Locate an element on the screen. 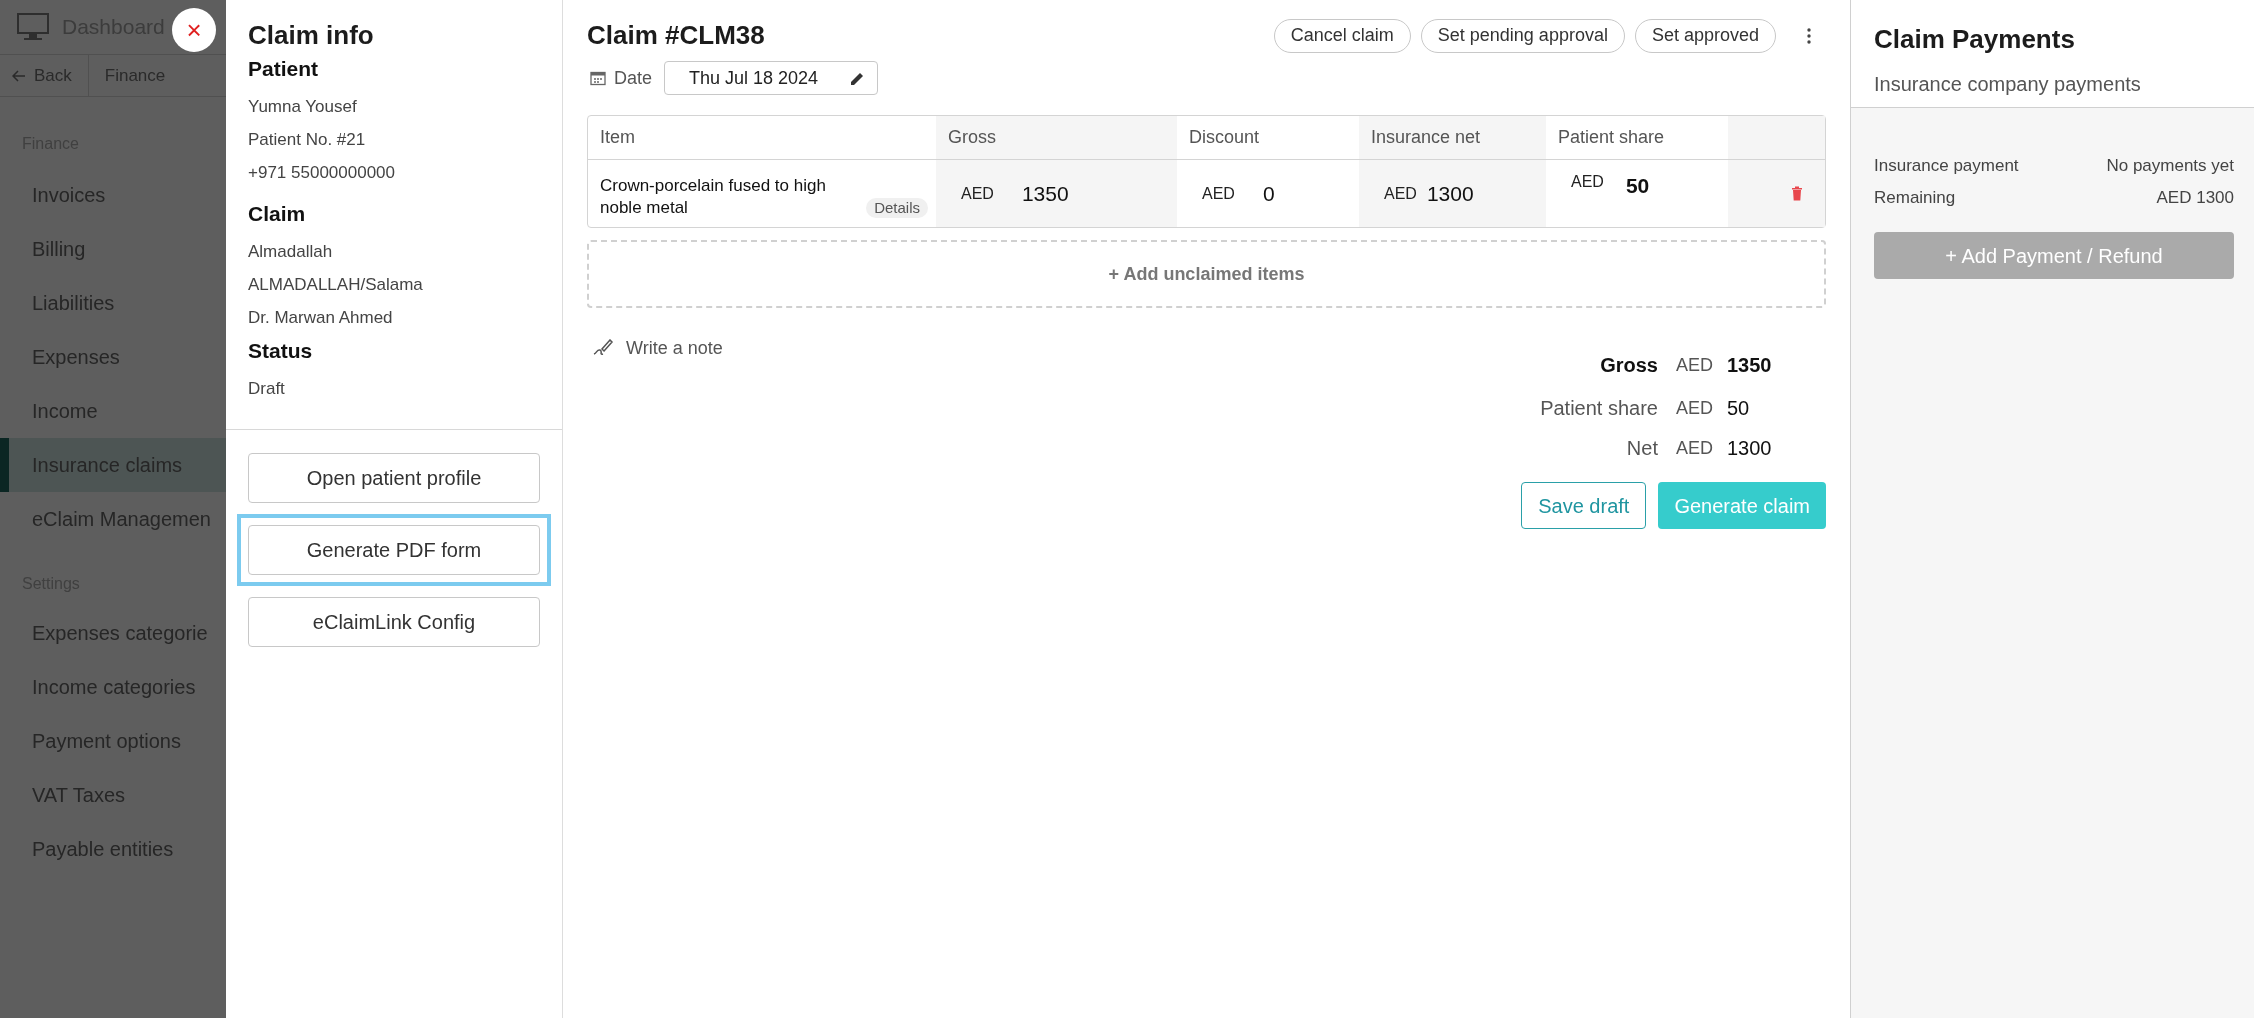  sidebar-item: Income is located at coordinates (113, 411).